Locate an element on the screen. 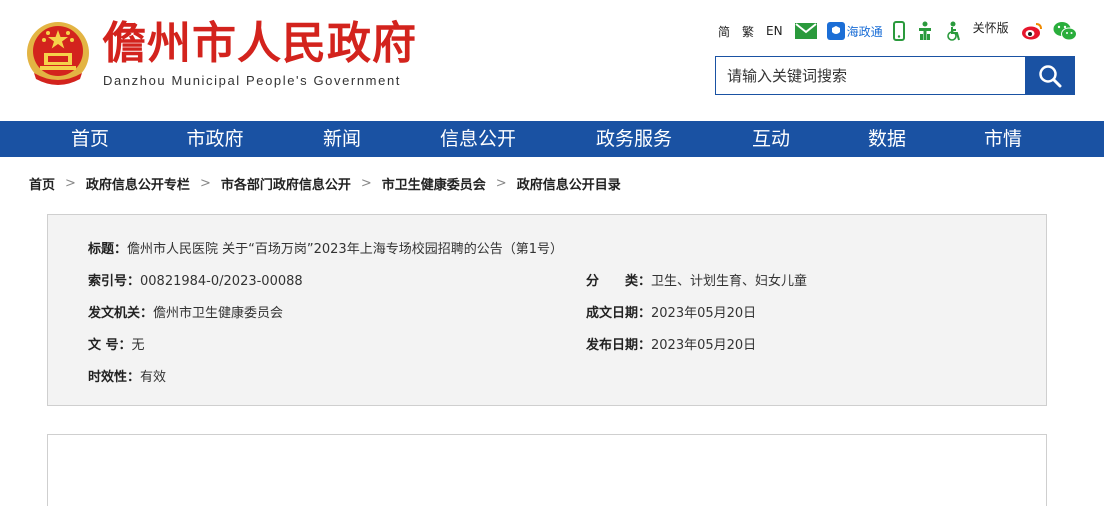 The height and width of the screenshot is (506, 1104). issuer-value: 儋州市卫生健康委员会 is located at coordinates (218, 313).